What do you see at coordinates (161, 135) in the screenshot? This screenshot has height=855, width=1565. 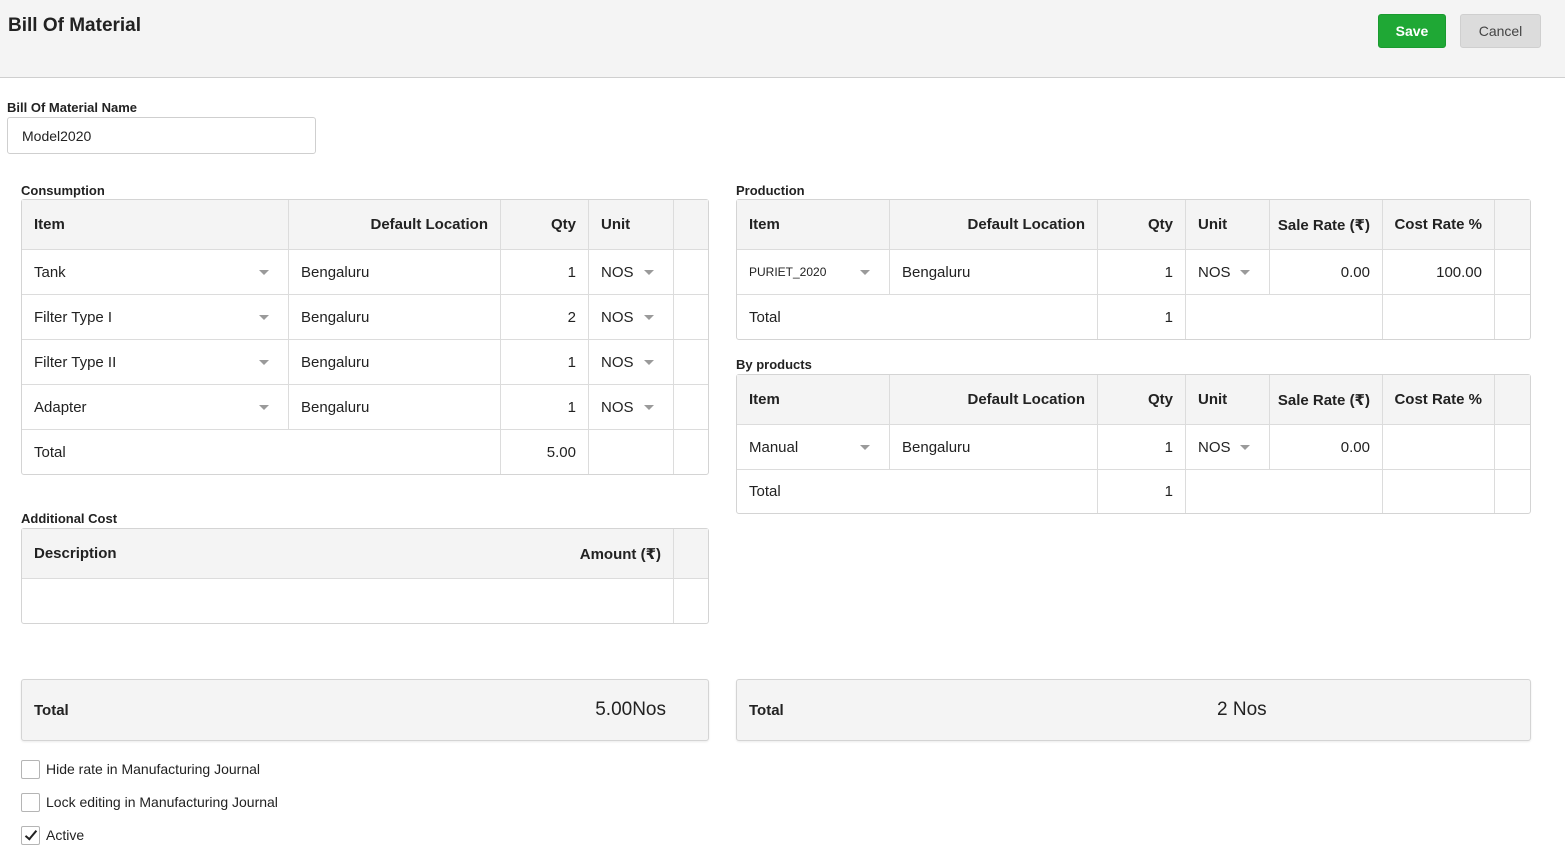 I see `bom-name-input` at bounding box center [161, 135].